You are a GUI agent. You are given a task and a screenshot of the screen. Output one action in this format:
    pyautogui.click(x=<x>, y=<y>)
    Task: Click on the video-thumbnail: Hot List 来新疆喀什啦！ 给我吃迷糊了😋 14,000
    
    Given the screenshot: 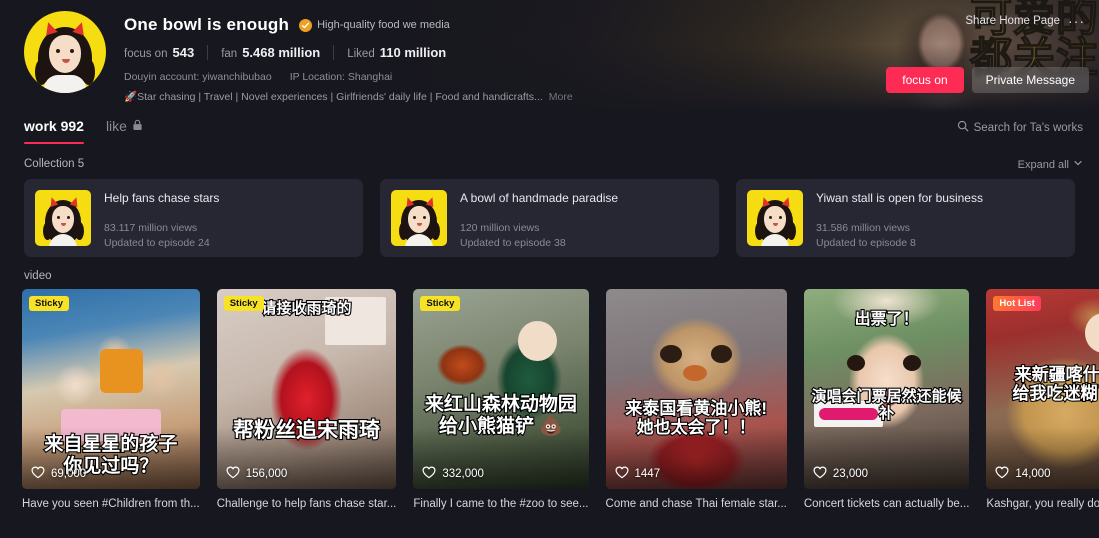 What is the action you would take?
    pyautogui.click(x=1042, y=389)
    